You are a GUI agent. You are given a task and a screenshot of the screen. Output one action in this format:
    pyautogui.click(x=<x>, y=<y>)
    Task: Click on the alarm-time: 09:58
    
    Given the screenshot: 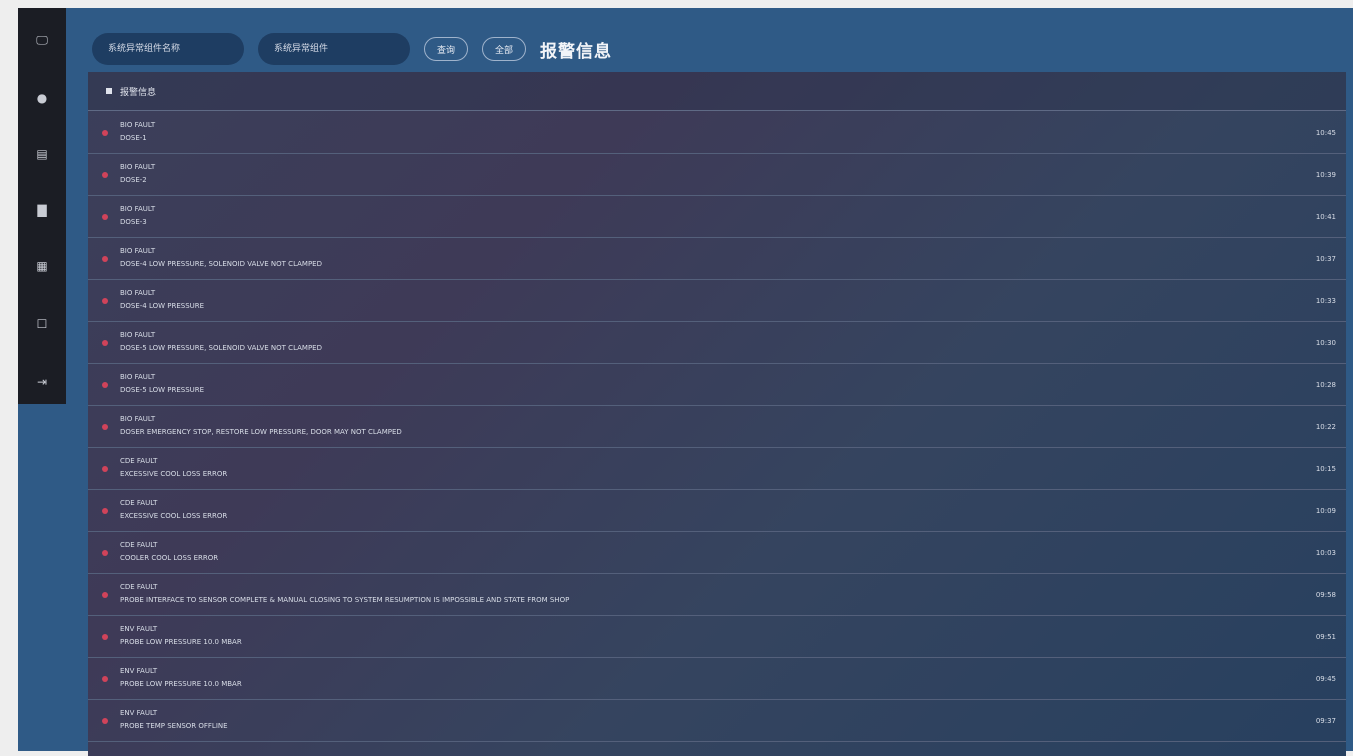 What is the action you would take?
    pyautogui.click(x=1325, y=595)
    